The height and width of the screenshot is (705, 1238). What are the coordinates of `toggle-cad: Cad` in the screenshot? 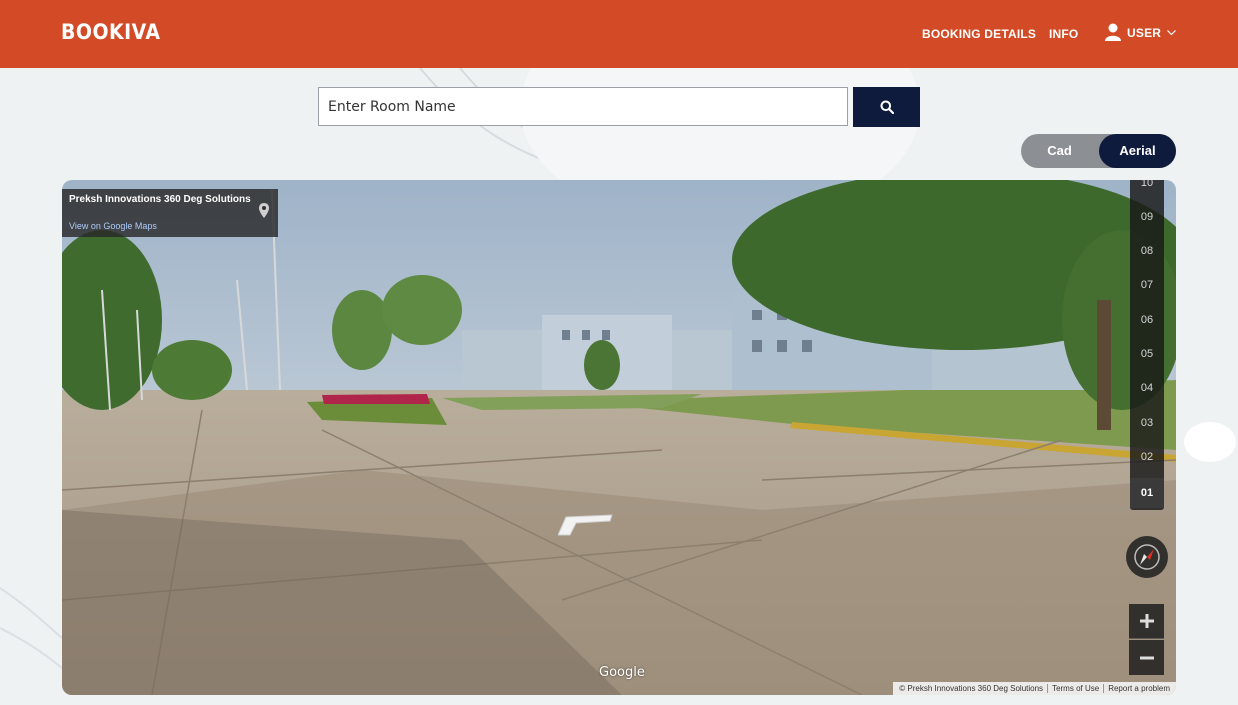 It's located at (1059, 151).